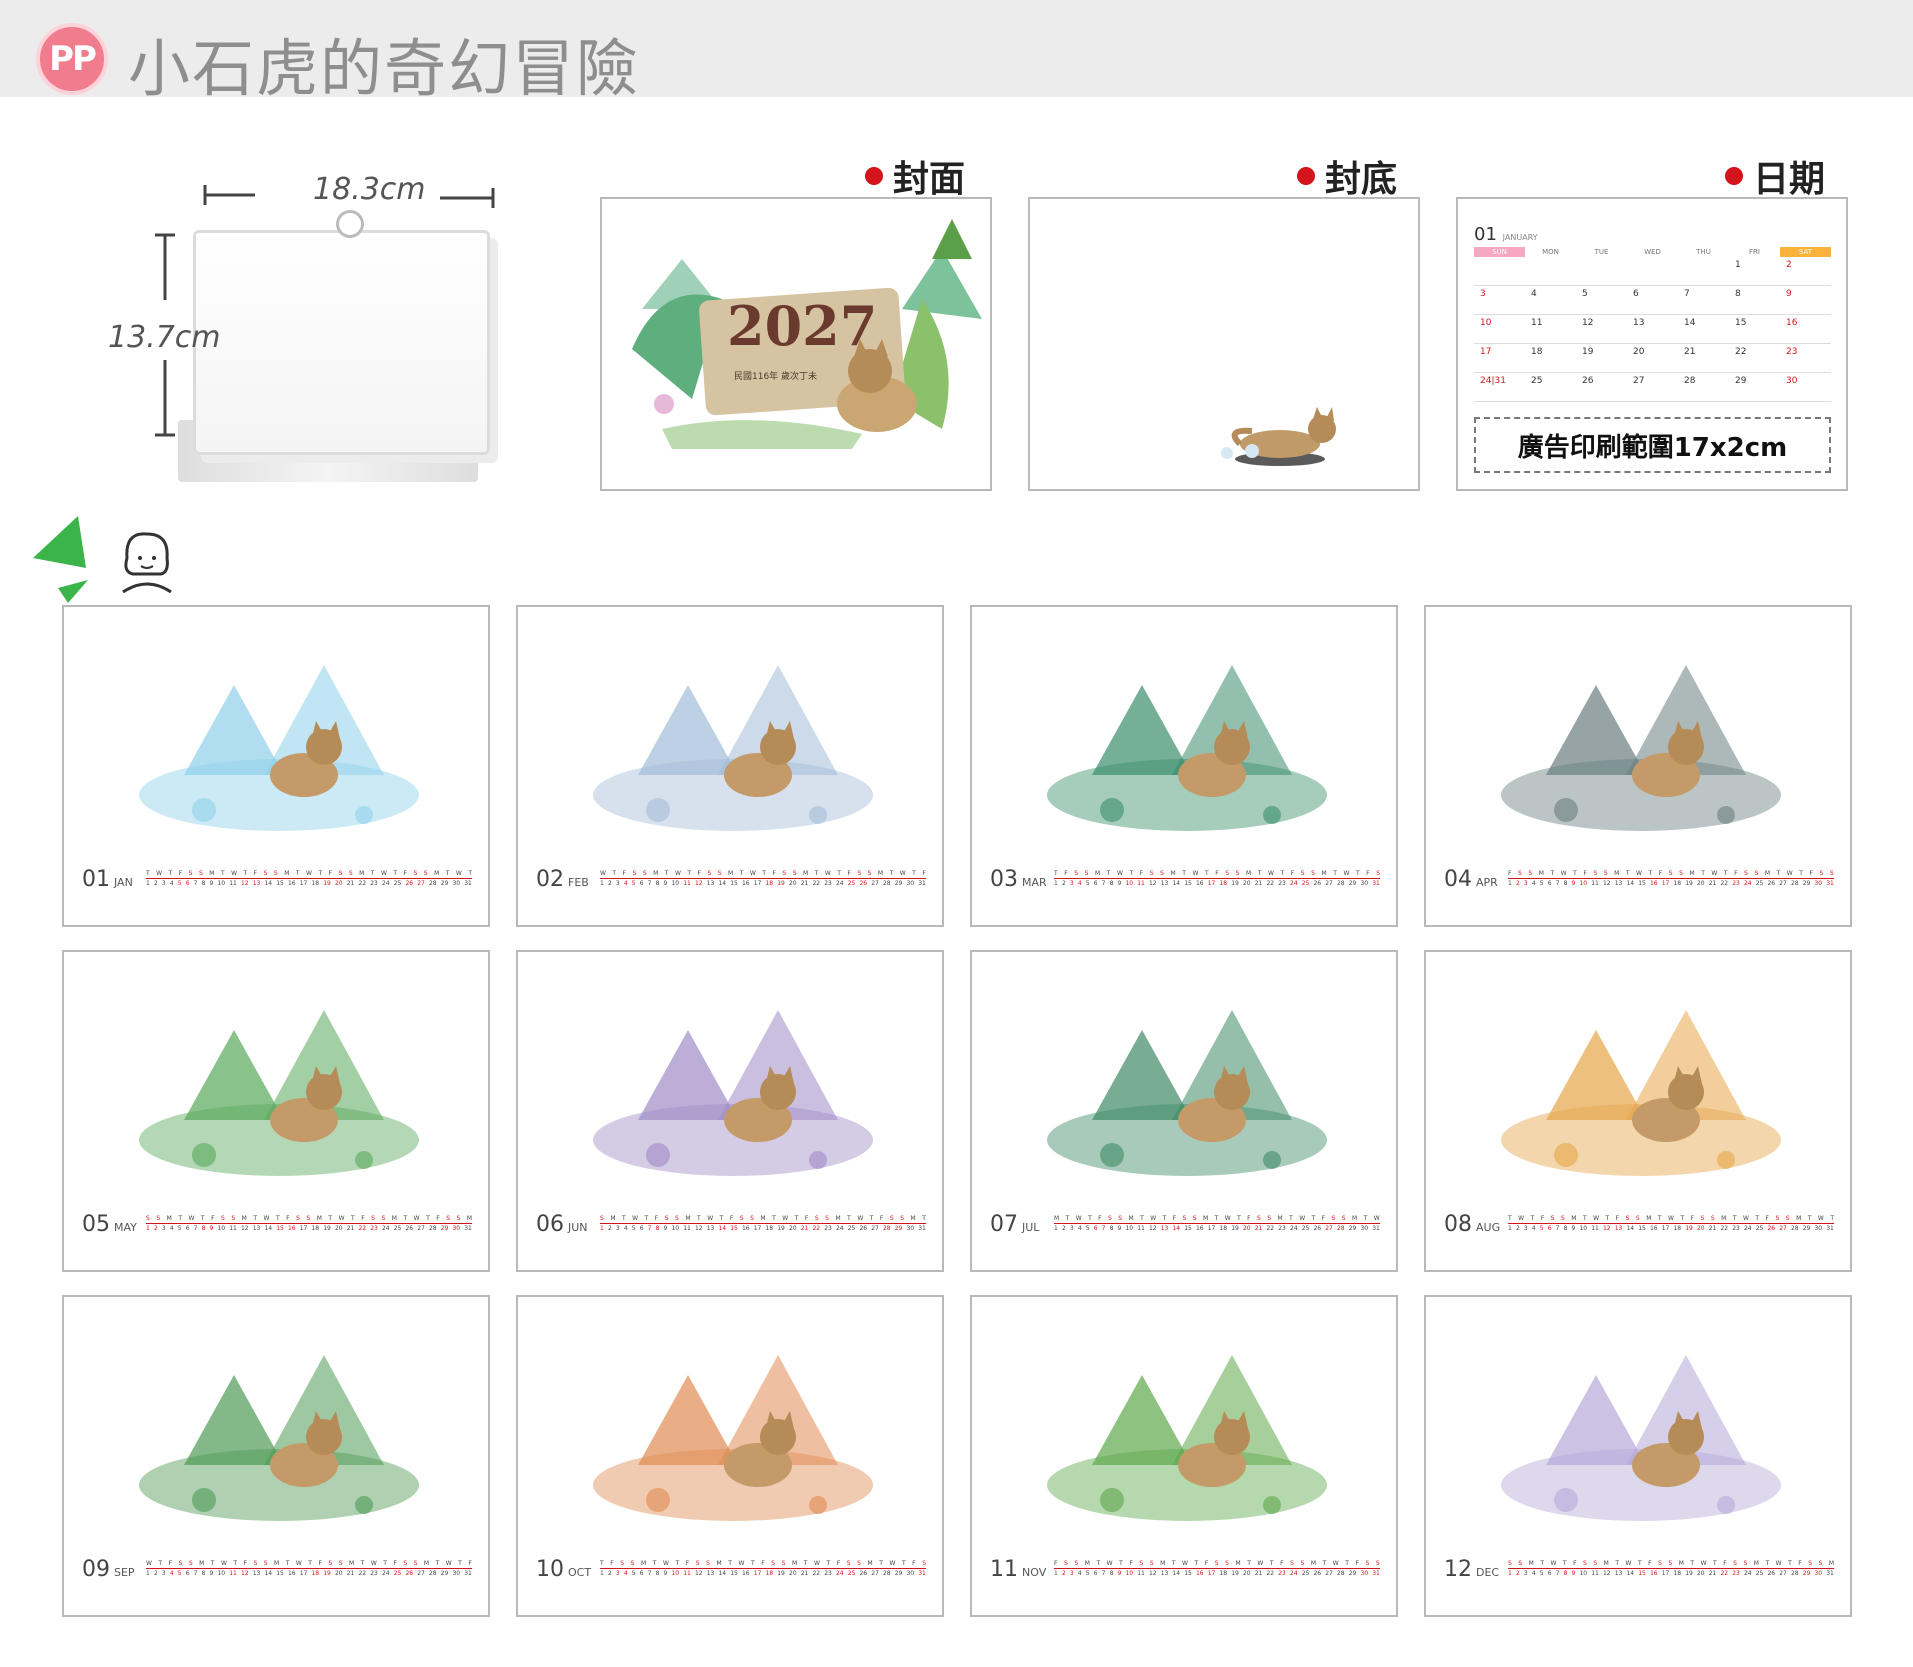  Describe the element at coordinates (1483, 294) in the screenshot. I see `date-cell: 3` at that location.